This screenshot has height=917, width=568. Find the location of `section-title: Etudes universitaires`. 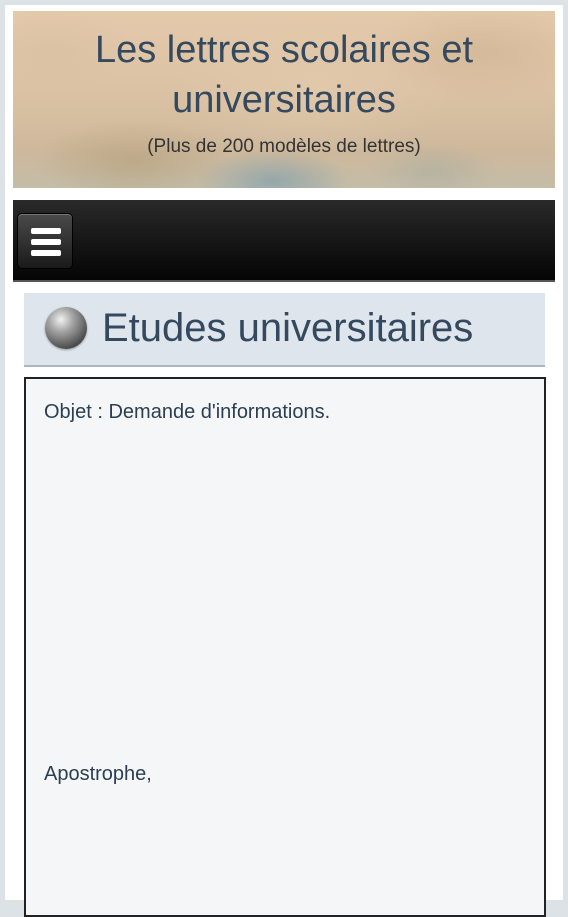

section-title: Etudes universitaires is located at coordinates (288, 328).